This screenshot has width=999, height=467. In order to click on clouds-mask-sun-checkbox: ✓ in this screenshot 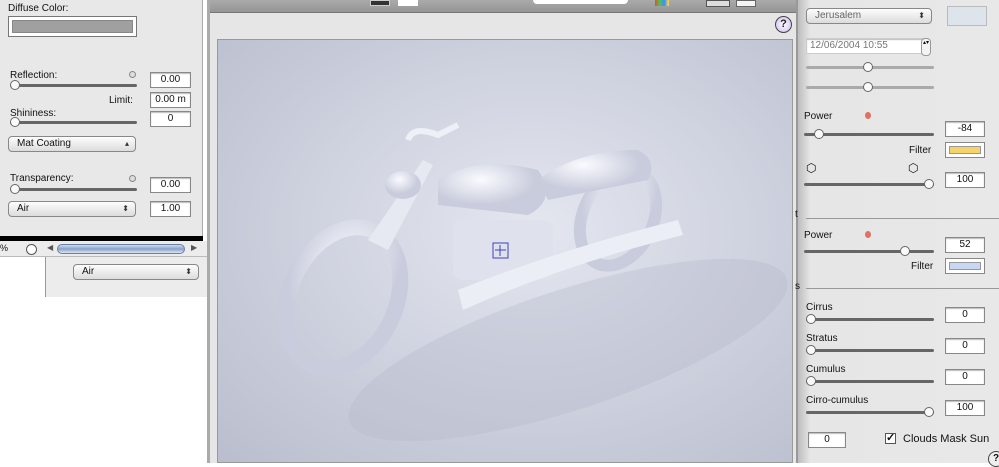, I will do `click(890, 438)`.